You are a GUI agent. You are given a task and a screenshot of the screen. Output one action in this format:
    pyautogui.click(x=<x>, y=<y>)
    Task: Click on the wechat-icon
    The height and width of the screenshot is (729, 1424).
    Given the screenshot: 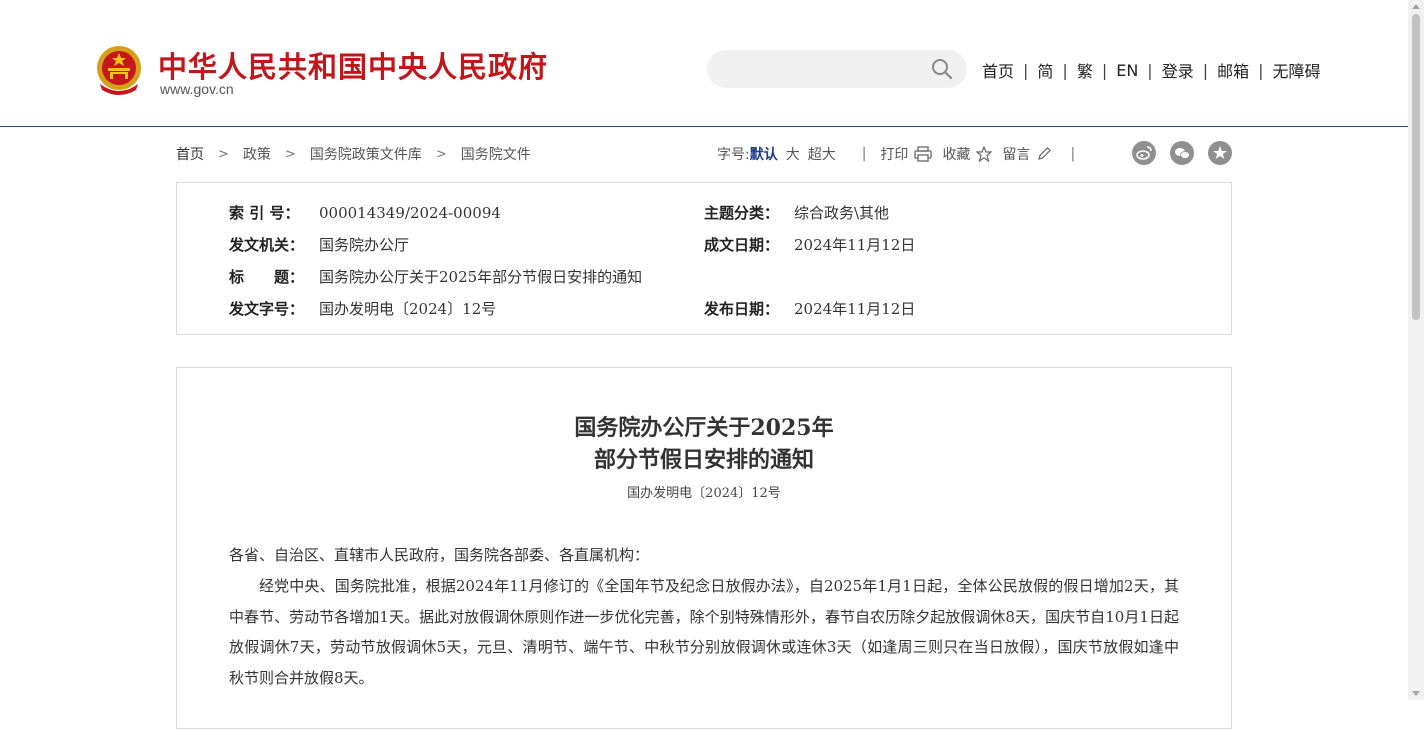 What is the action you would take?
    pyautogui.click(x=1182, y=153)
    